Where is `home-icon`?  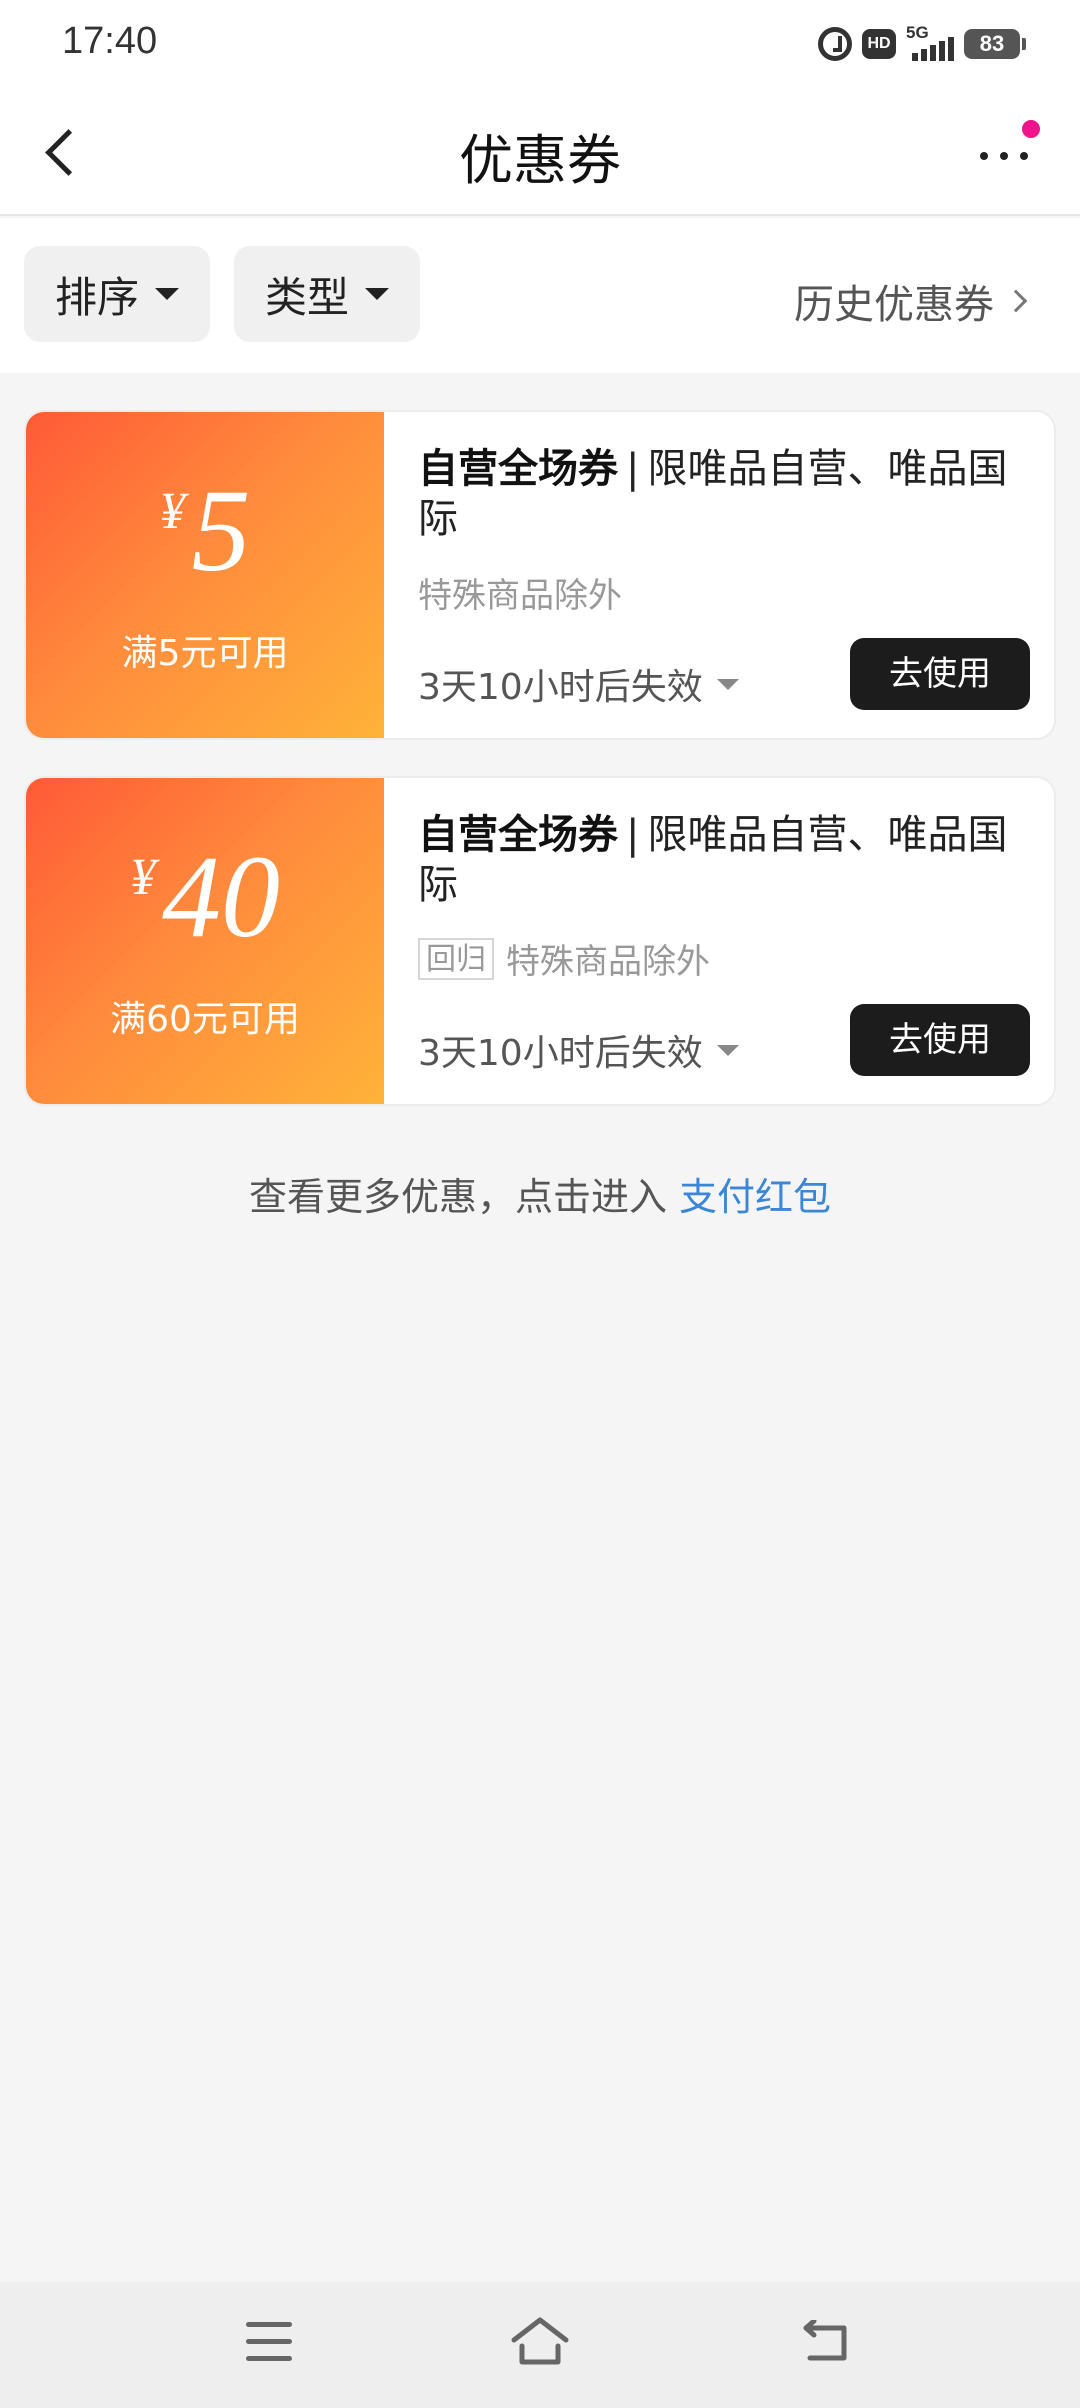
home-icon is located at coordinates (540, 2341).